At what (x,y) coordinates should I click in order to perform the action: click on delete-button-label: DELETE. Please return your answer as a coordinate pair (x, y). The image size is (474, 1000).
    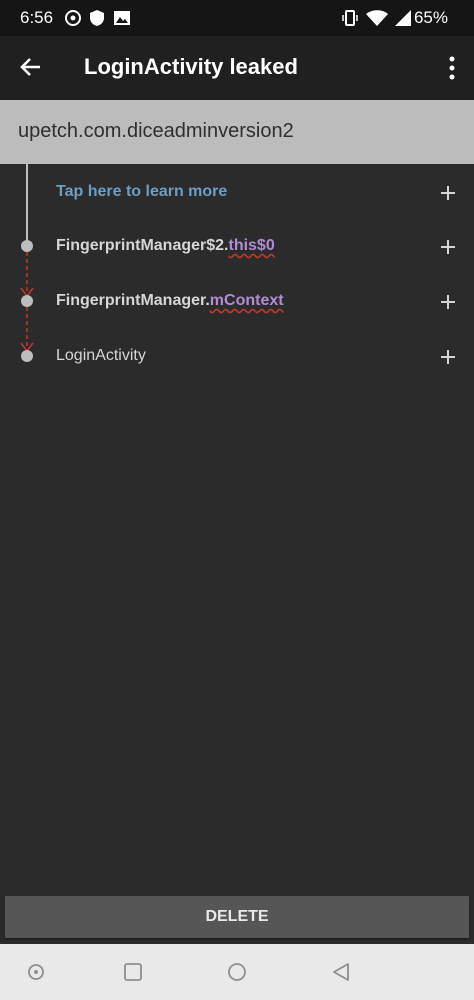
    Looking at the image, I should click on (237, 916).